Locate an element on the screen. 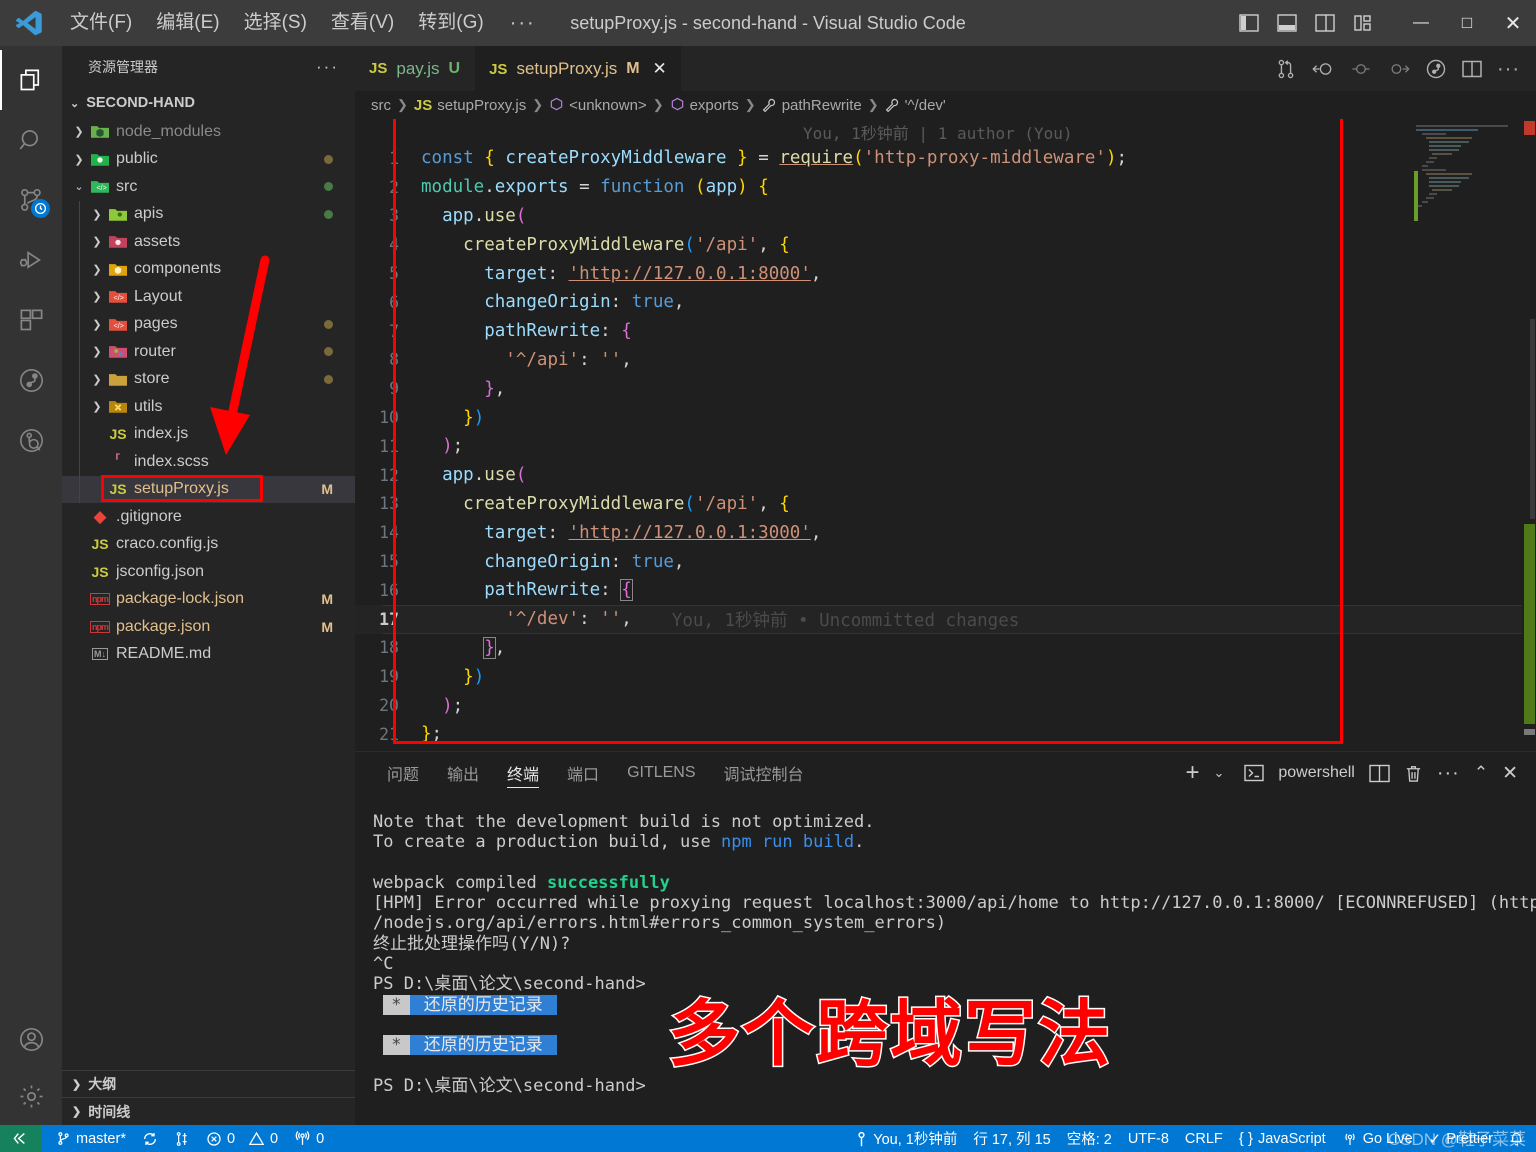  activity-settings-gear-icon is located at coordinates (31, 1096).